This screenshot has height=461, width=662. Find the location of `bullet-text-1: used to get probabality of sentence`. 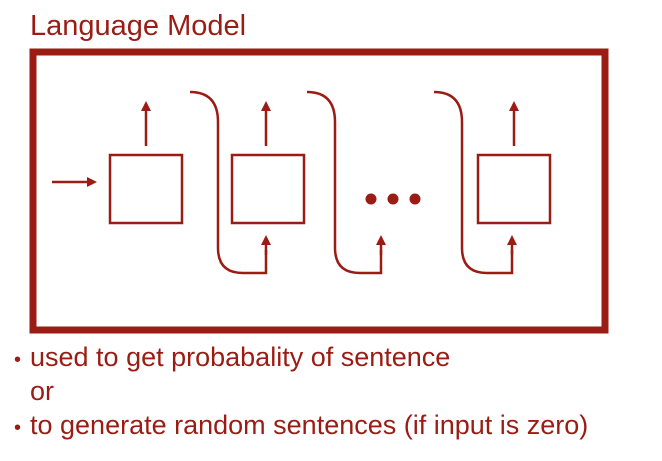

bullet-text-1: used to get probabality of sentence is located at coordinates (240, 357).